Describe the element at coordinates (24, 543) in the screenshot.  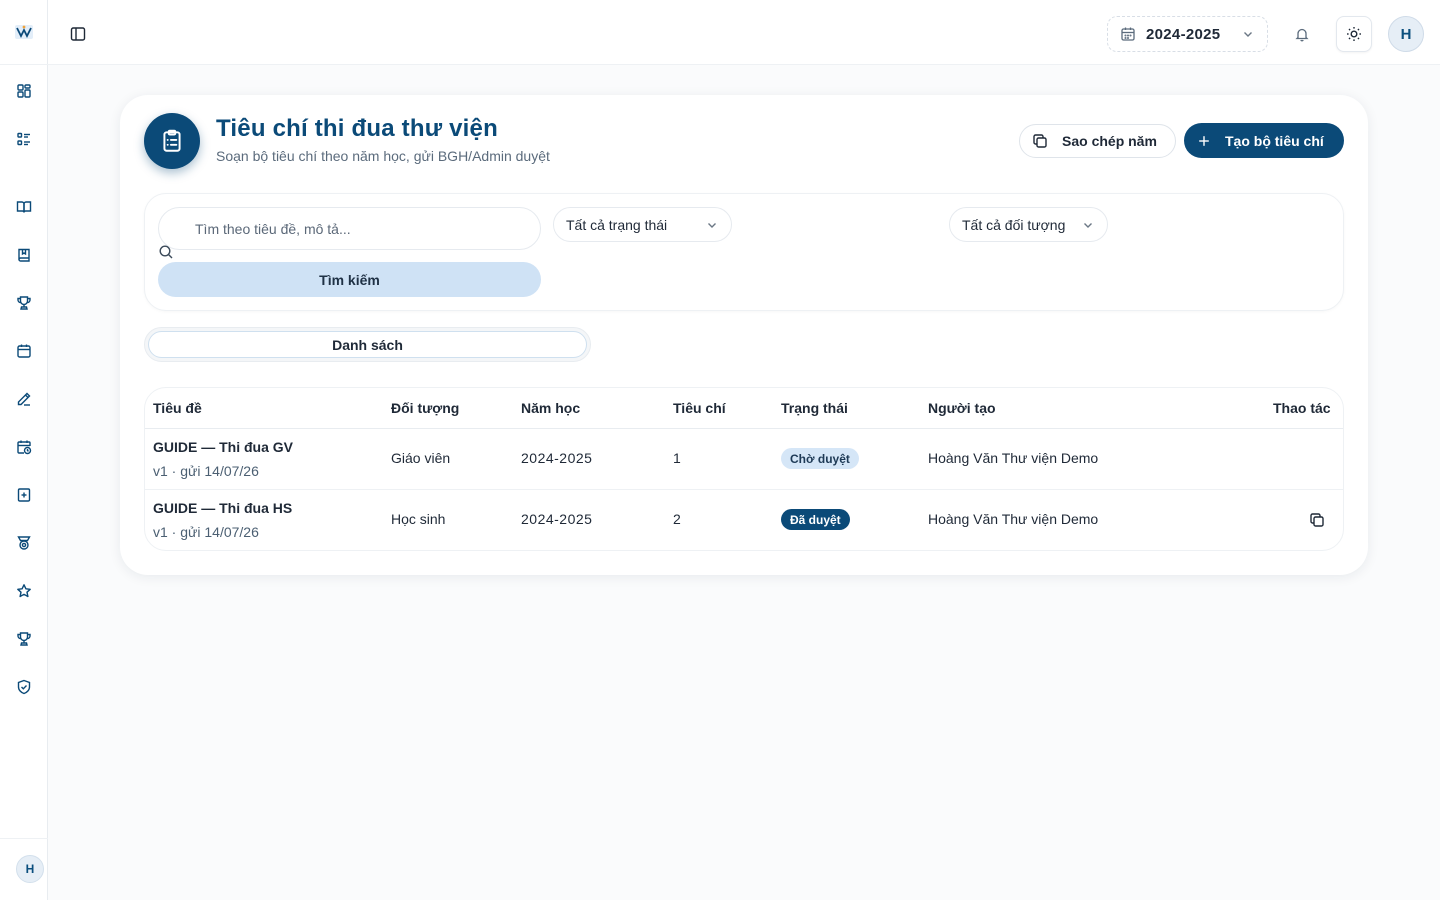
I see `award-icon` at that location.